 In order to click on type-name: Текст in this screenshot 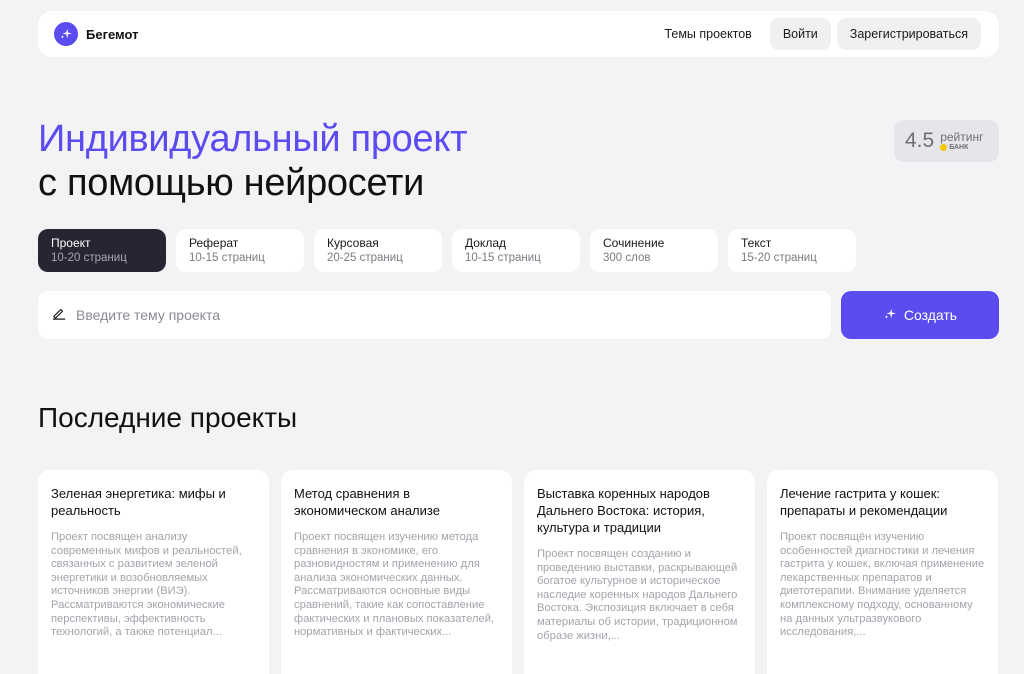, I will do `click(756, 243)`.